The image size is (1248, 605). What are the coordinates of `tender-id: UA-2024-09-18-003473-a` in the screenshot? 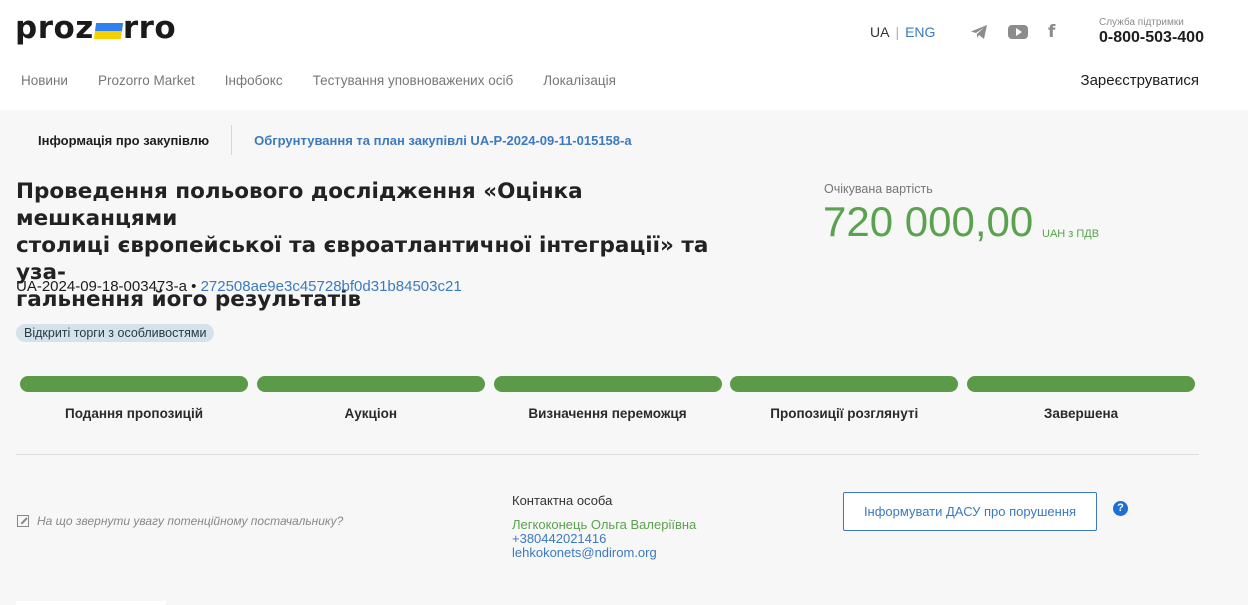 It's located at (101, 286).